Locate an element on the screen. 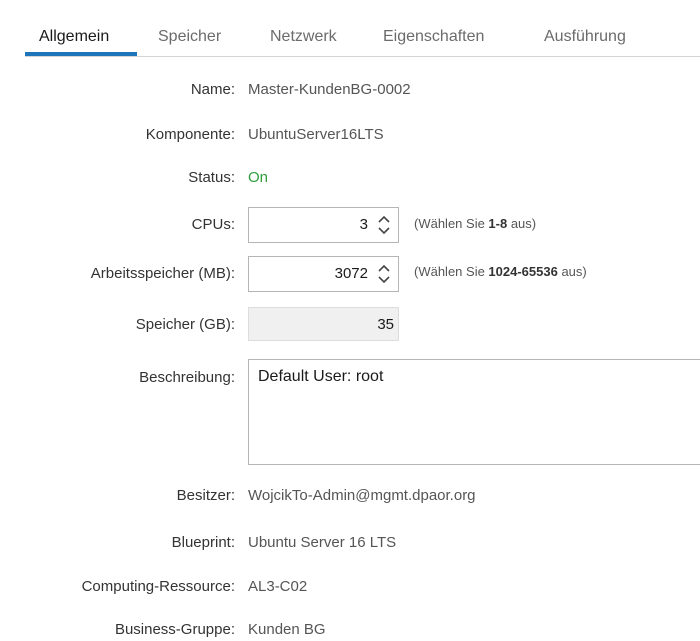 The image size is (700, 641). blueprint-value: Ubuntu Server 16 LTS is located at coordinates (322, 542).